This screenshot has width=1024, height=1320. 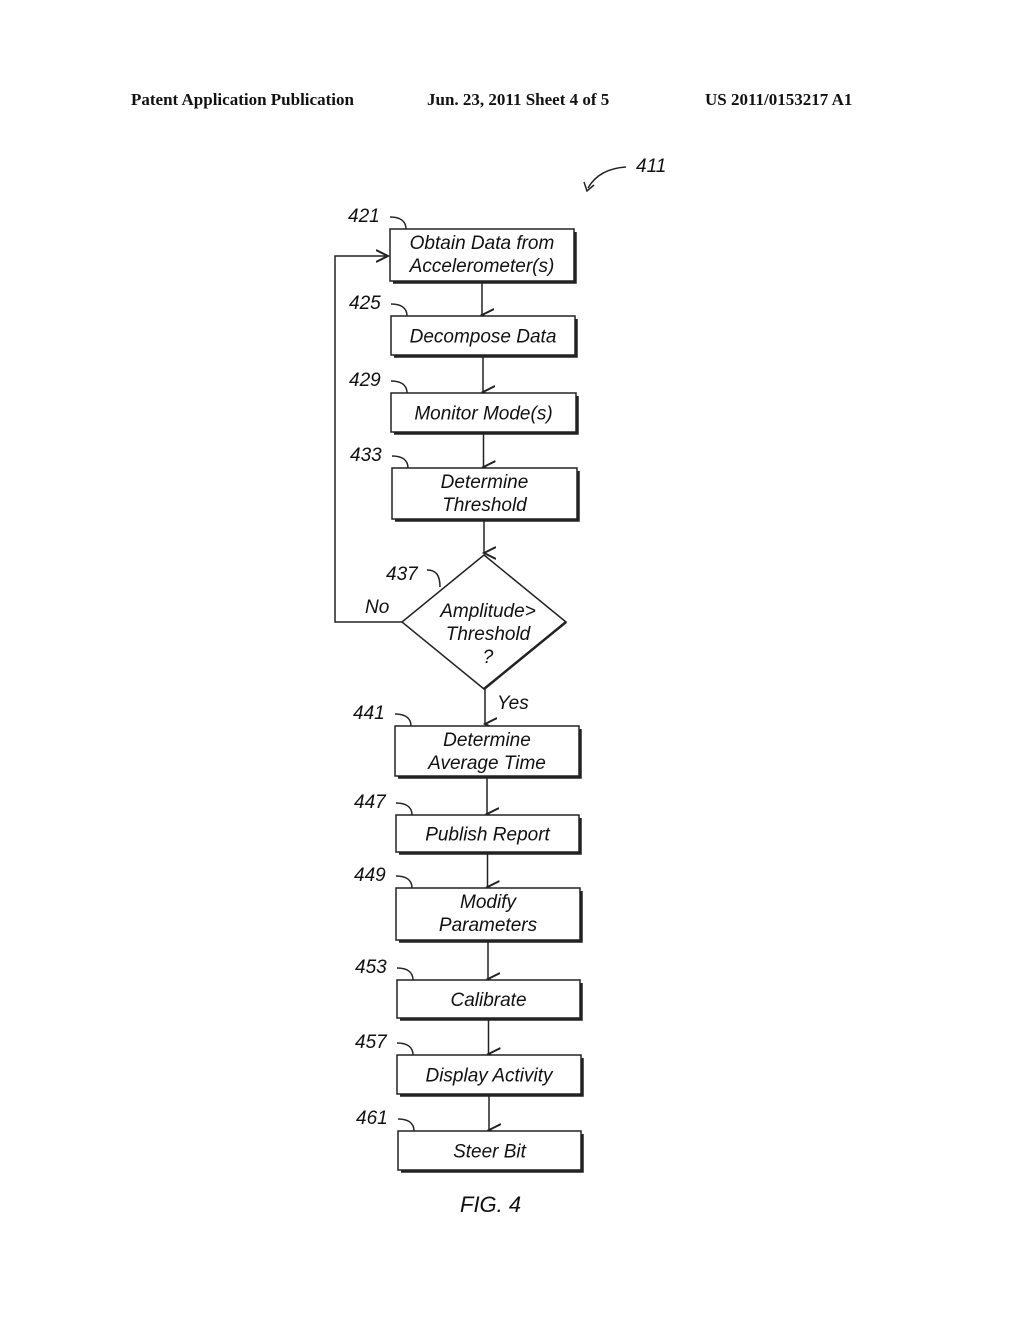 I want to click on figure-caption: FIG. 4, so click(x=490, y=1204).